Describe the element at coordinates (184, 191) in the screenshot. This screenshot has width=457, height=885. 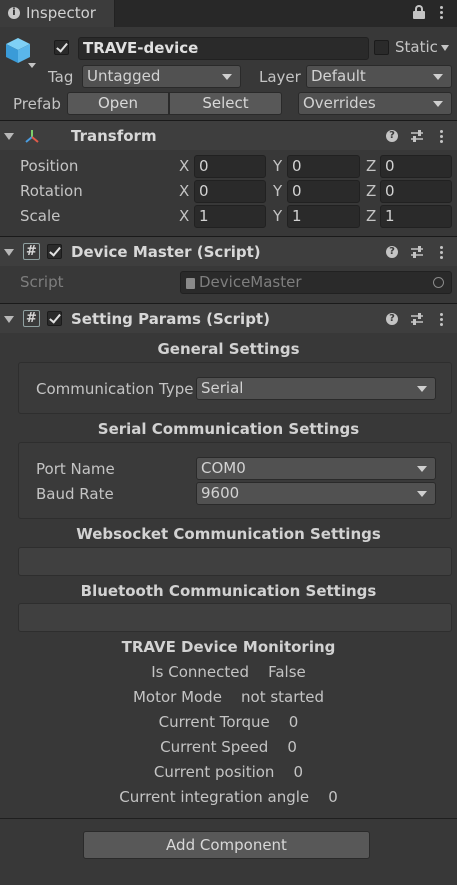
I see `rotation-x-label: X` at that location.